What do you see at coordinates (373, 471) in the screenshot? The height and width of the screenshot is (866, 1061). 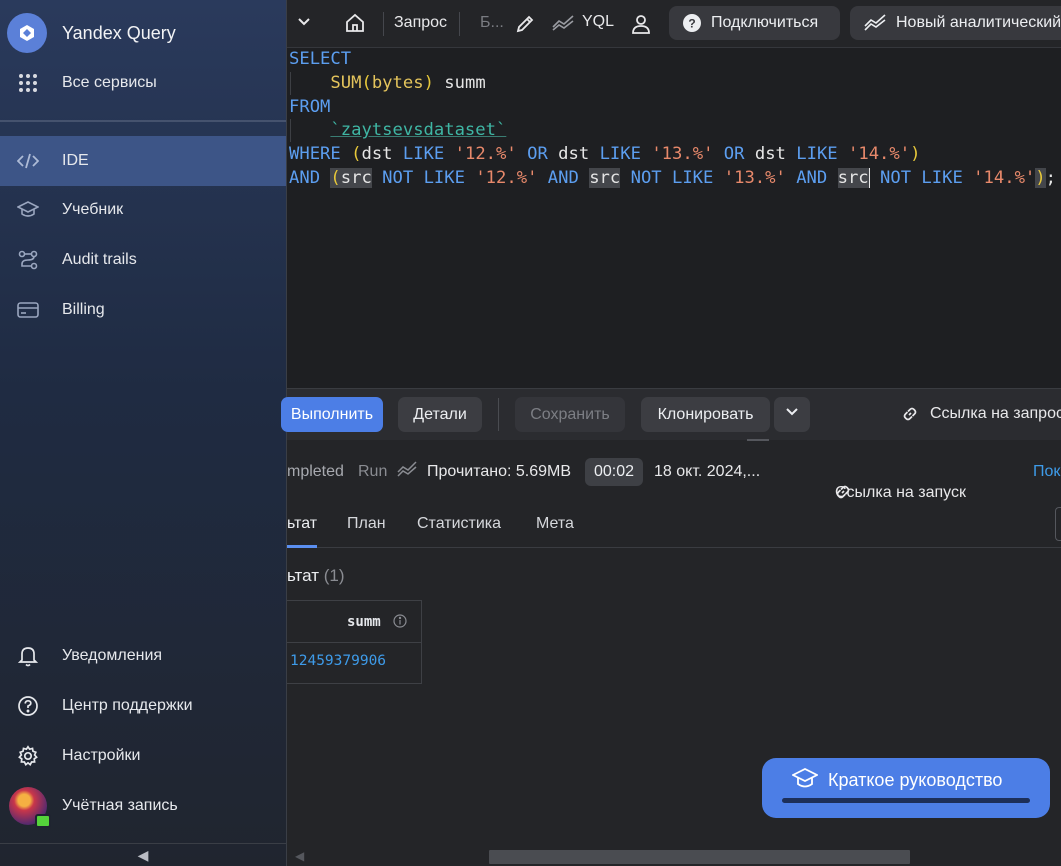 I see `run-mode: Run` at bounding box center [373, 471].